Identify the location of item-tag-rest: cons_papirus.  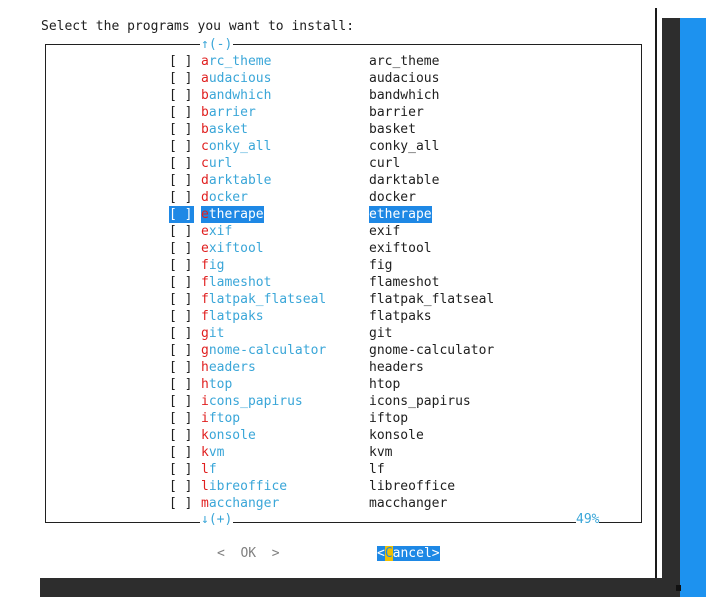
(255, 401).